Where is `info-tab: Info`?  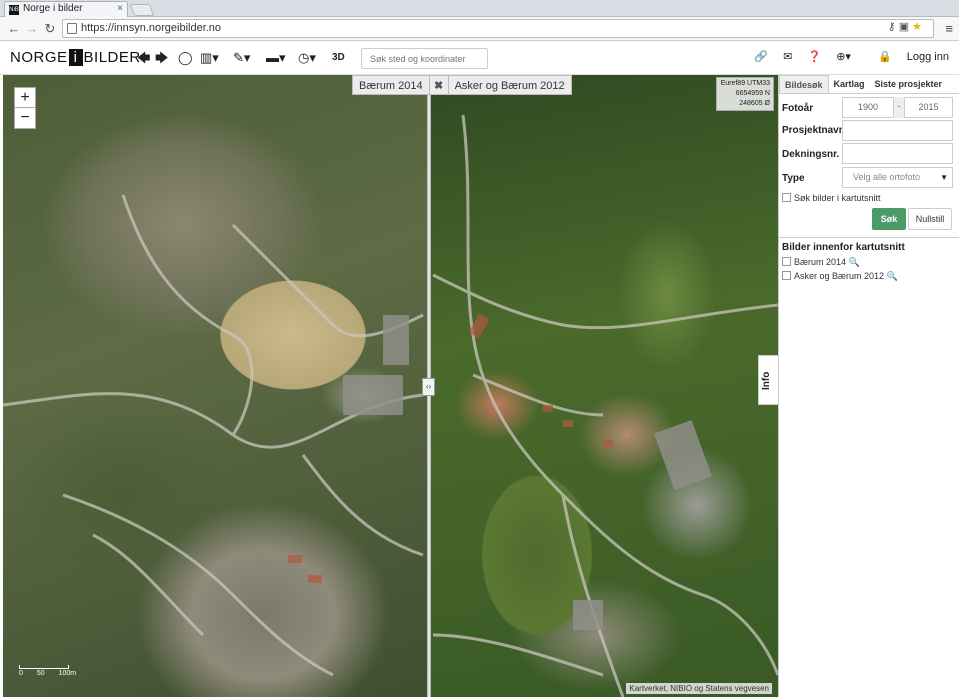 info-tab: Info is located at coordinates (768, 380).